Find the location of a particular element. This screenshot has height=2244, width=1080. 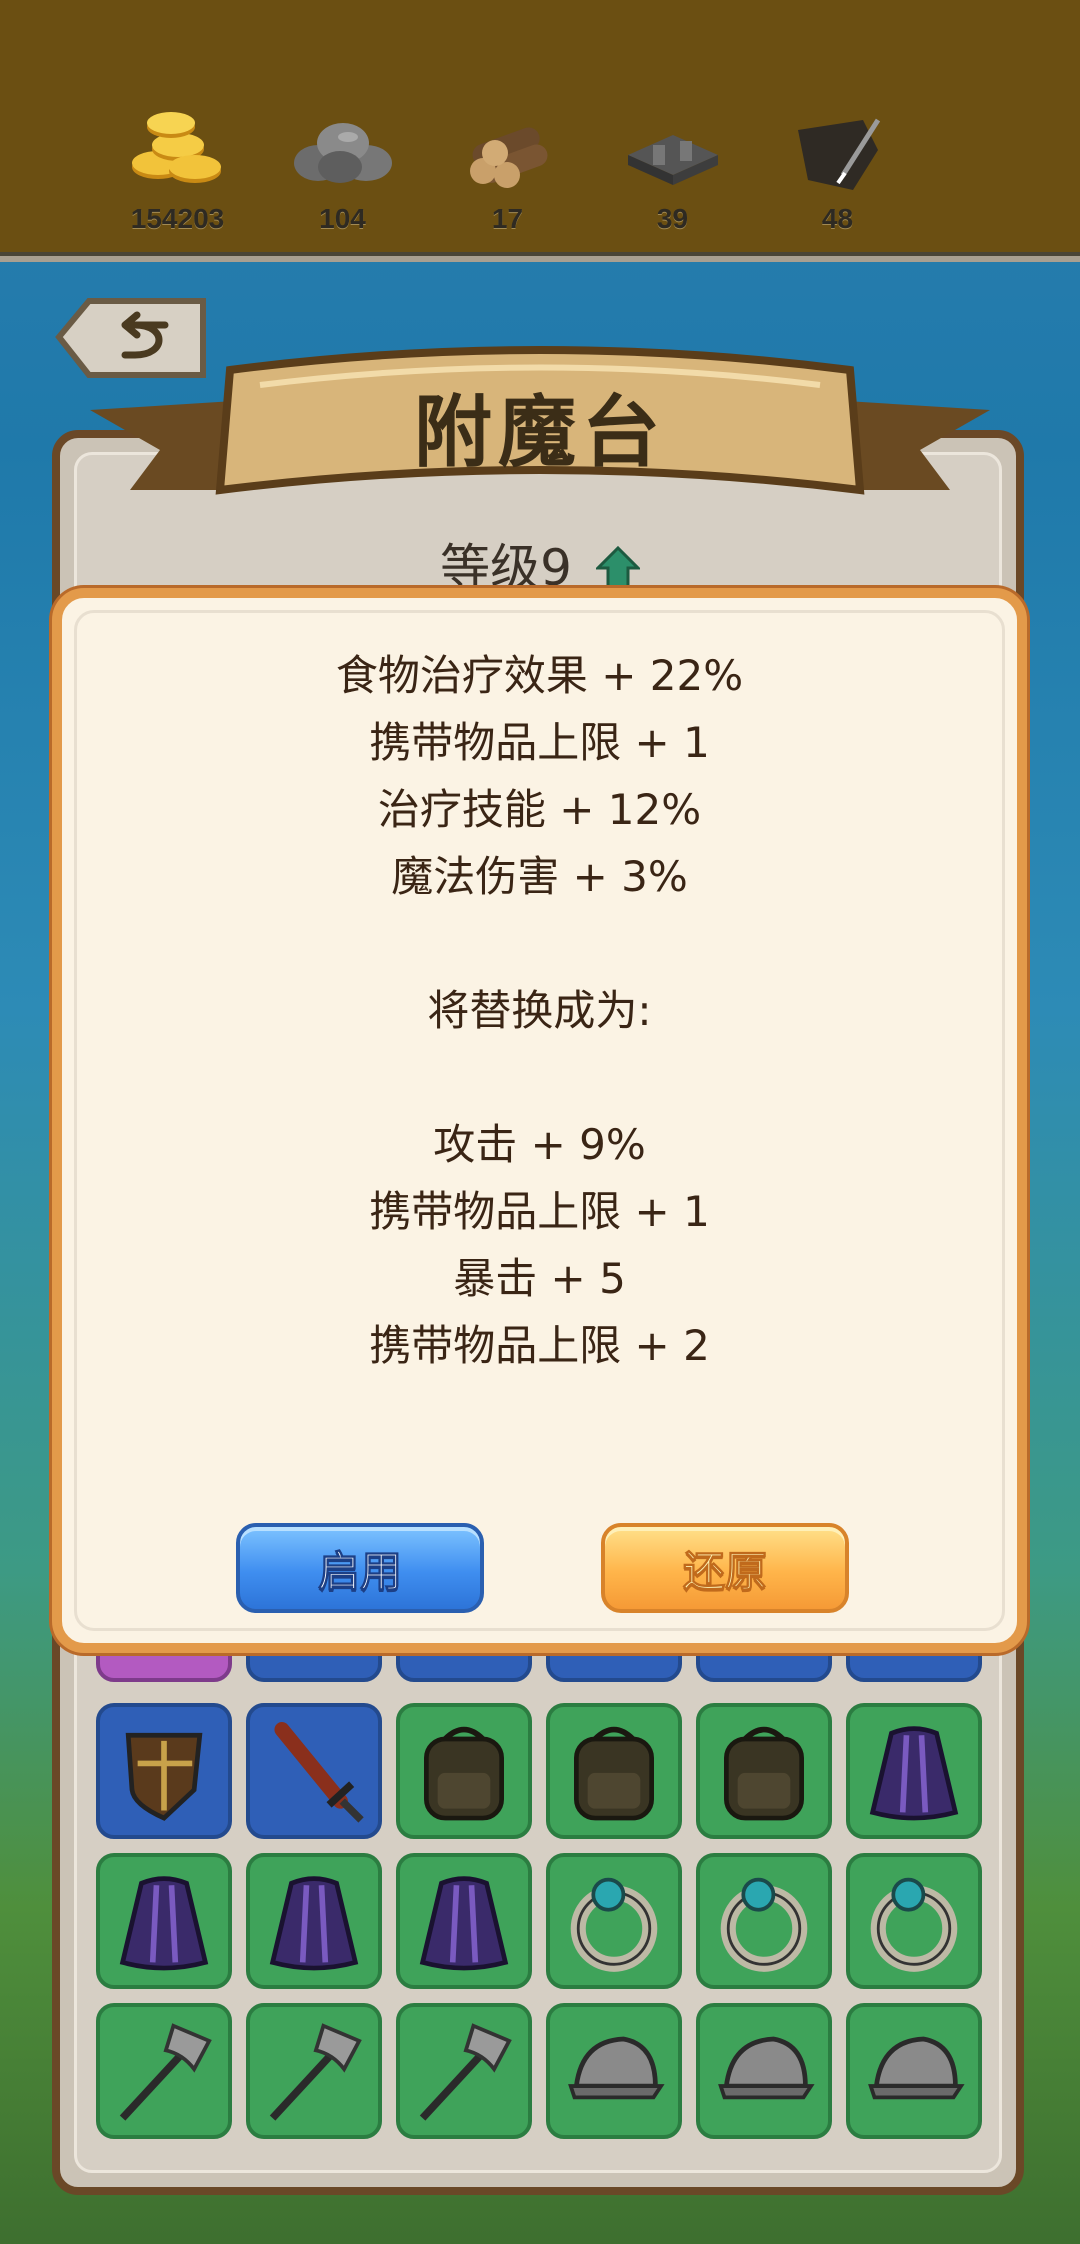

restore-button-label: 还原 is located at coordinates (724, 1571).